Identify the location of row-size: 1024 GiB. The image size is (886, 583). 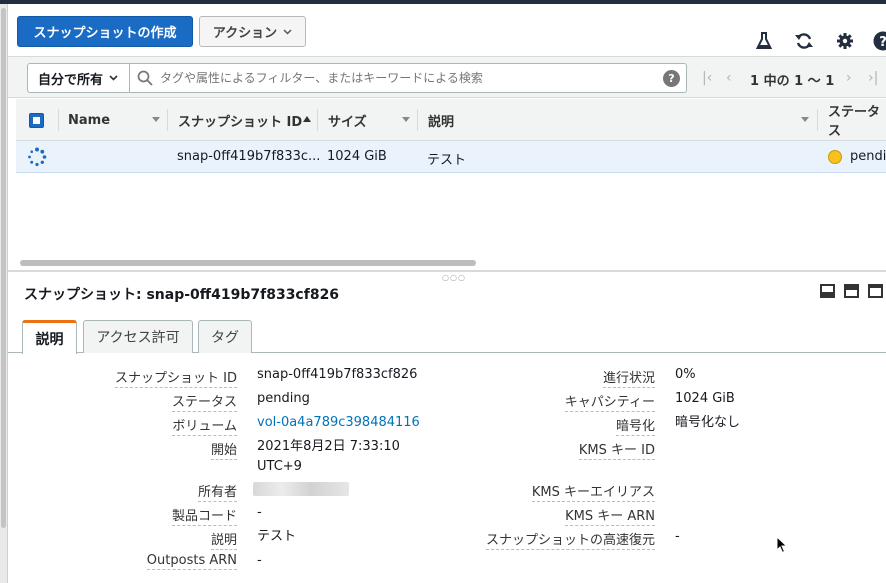
(357, 156).